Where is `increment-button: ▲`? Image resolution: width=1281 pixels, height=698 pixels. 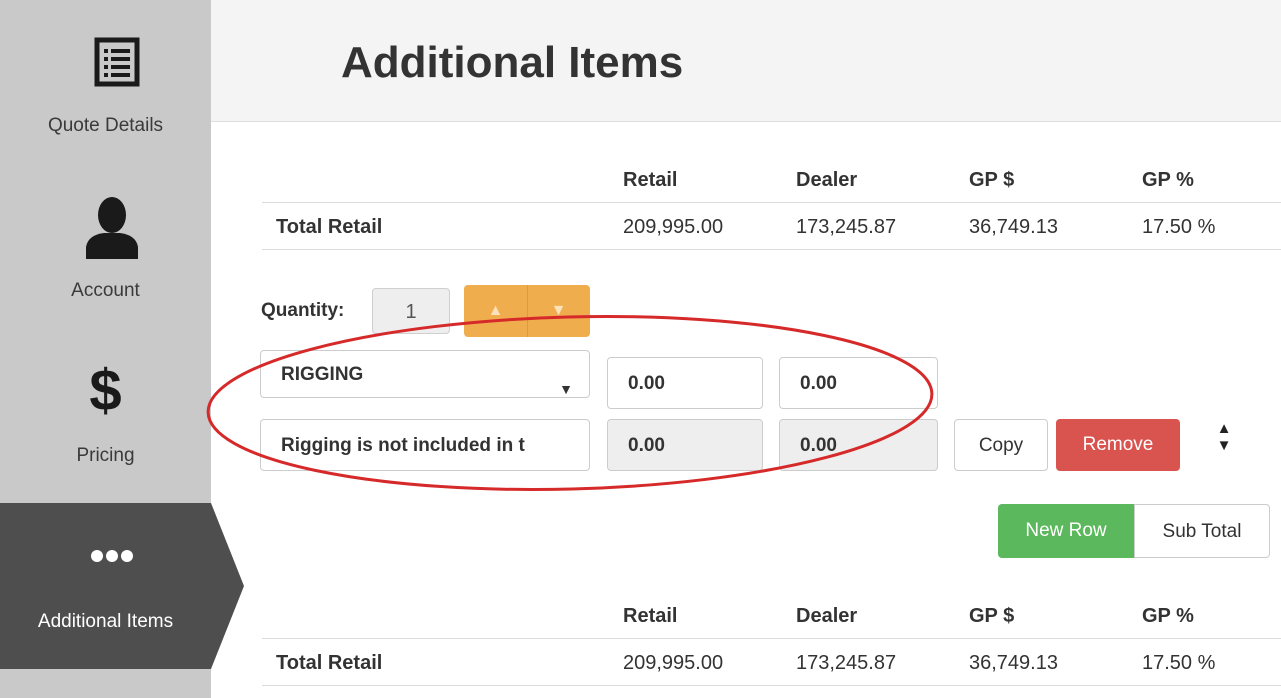 increment-button: ▲ is located at coordinates (496, 311).